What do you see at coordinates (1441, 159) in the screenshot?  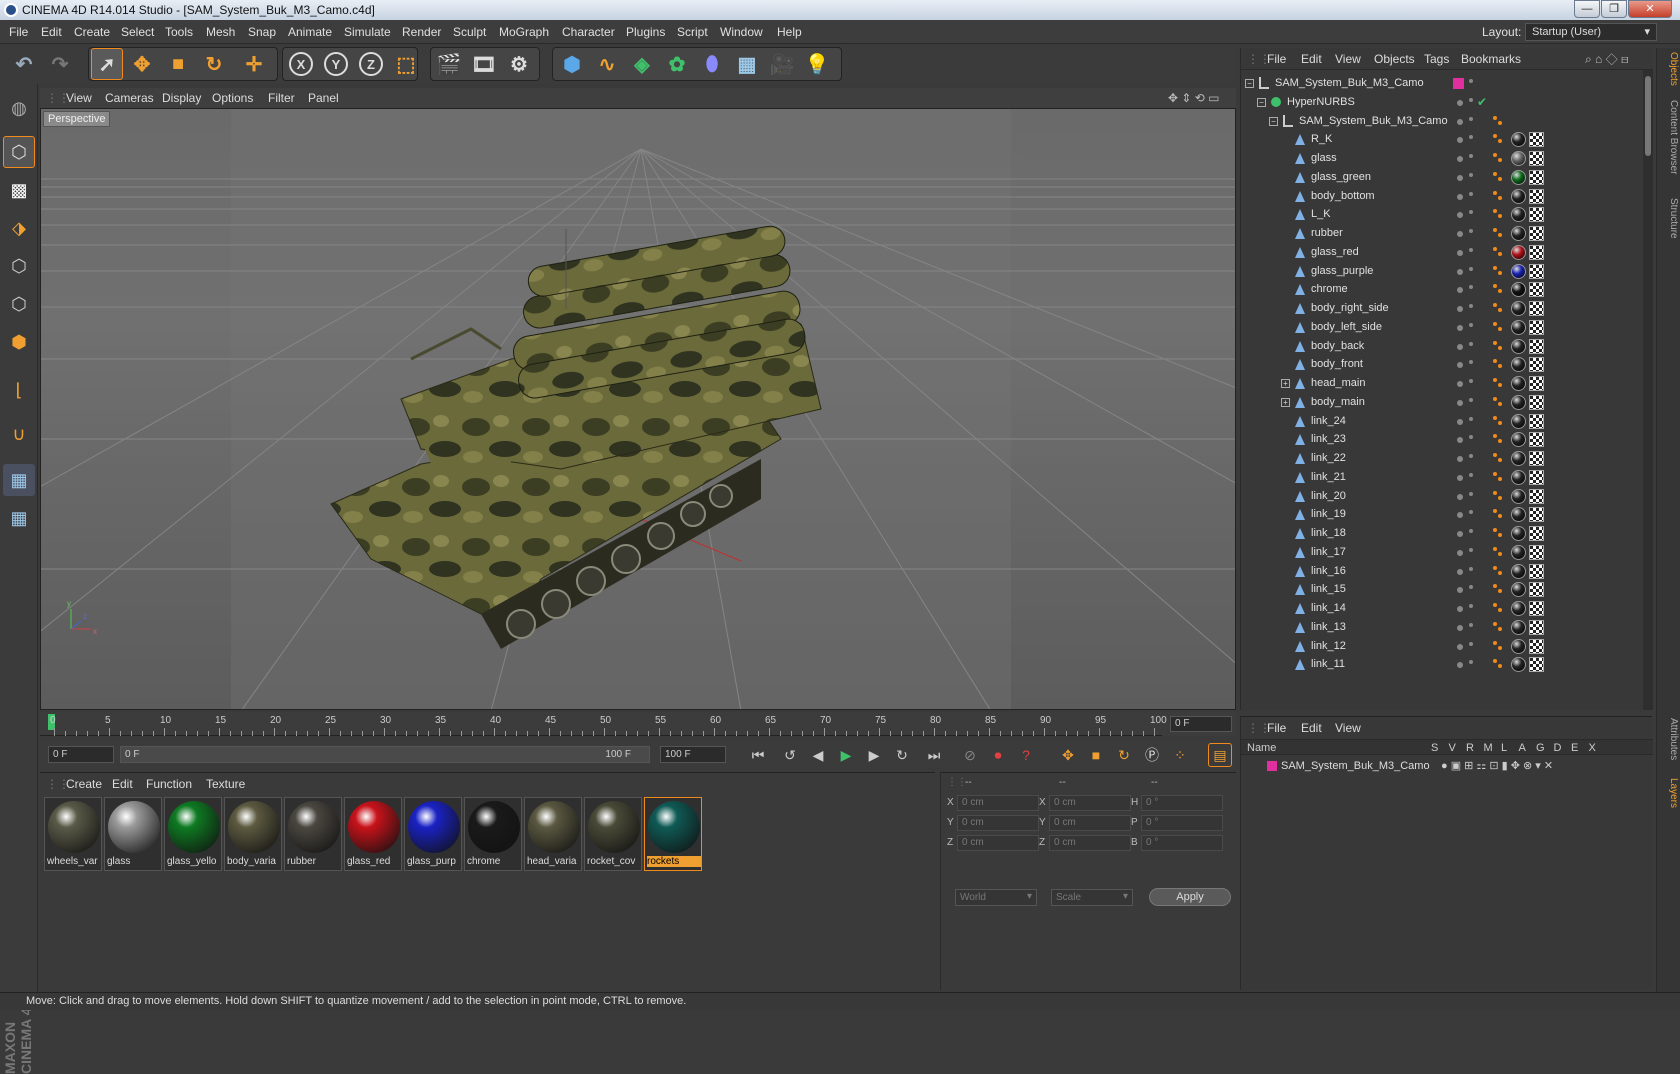 I see `object-row: glass` at bounding box center [1441, 159].